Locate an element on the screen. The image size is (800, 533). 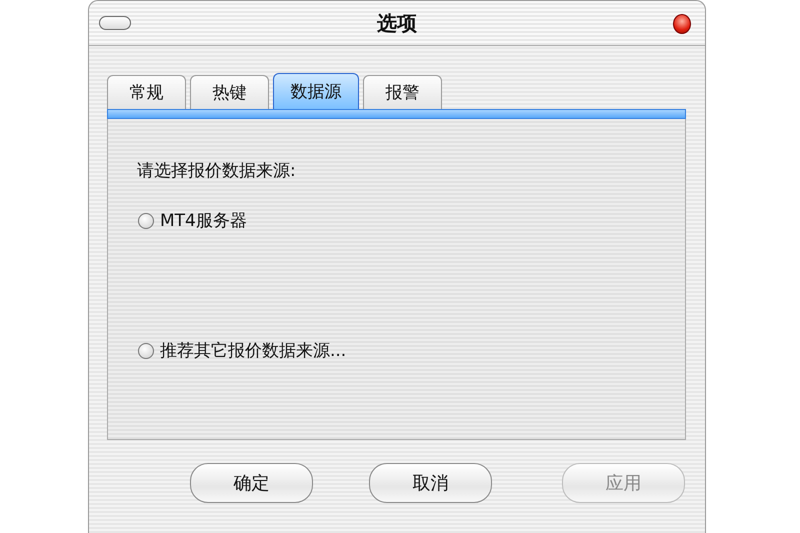
window-title: 选项 is located at coordinates (397, 23).